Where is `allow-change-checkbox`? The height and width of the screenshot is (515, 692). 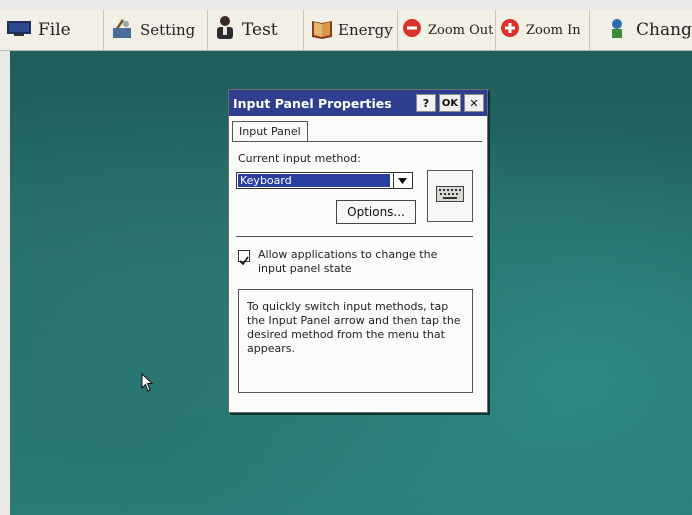 allow-change-checkbox is located at coordinates (244, 258).